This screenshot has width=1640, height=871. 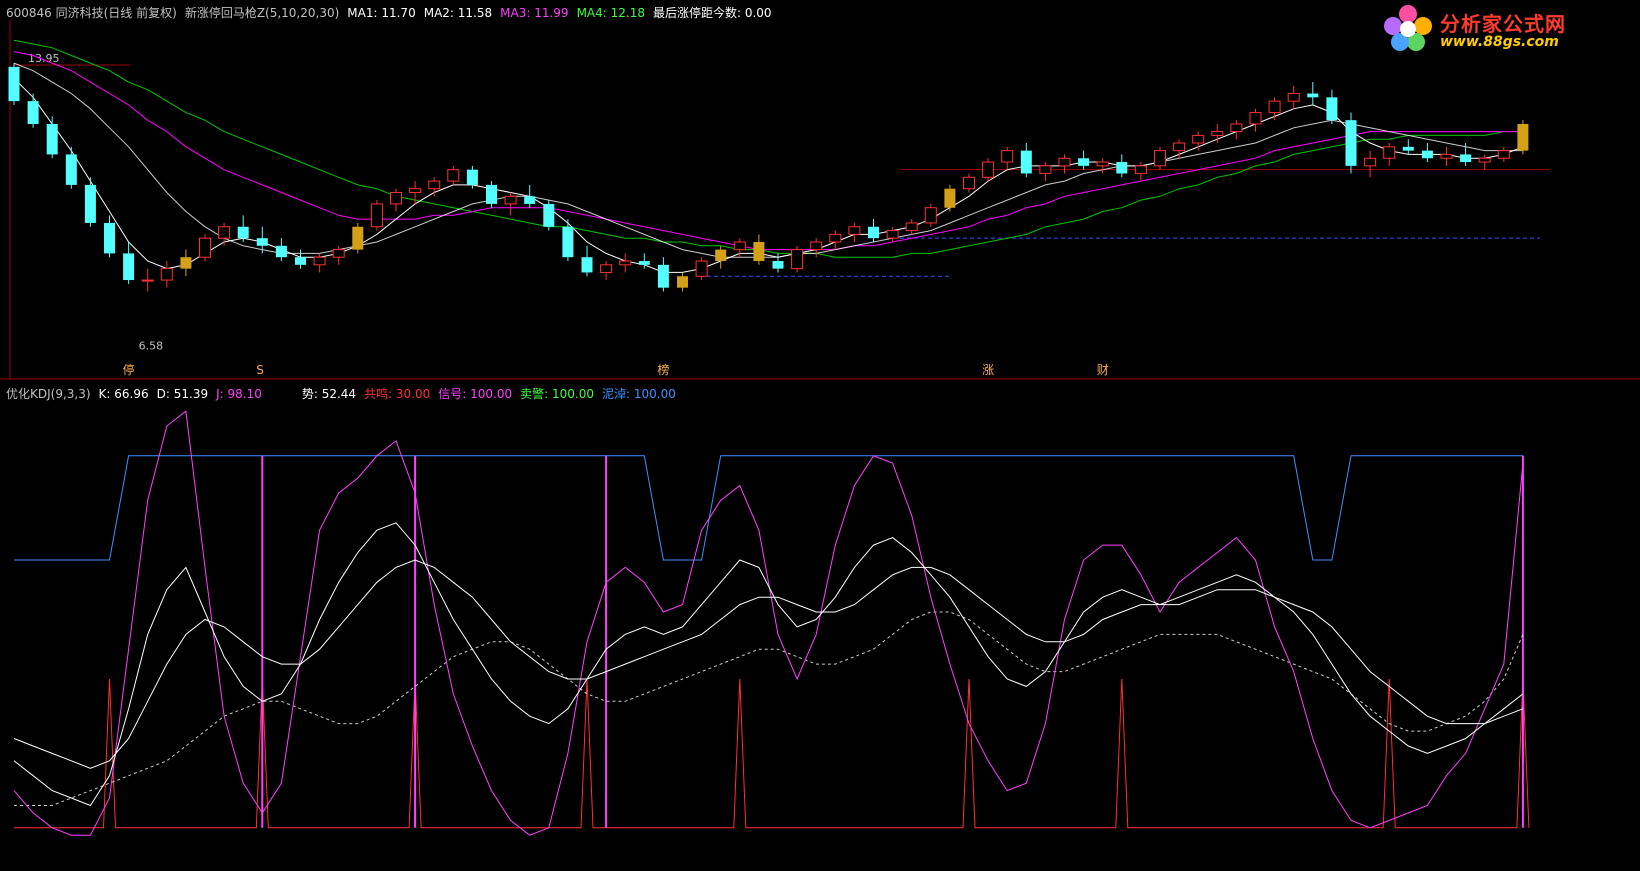 I want to click on logo-title: 分析家公式网, so click(x=1503, y=24).